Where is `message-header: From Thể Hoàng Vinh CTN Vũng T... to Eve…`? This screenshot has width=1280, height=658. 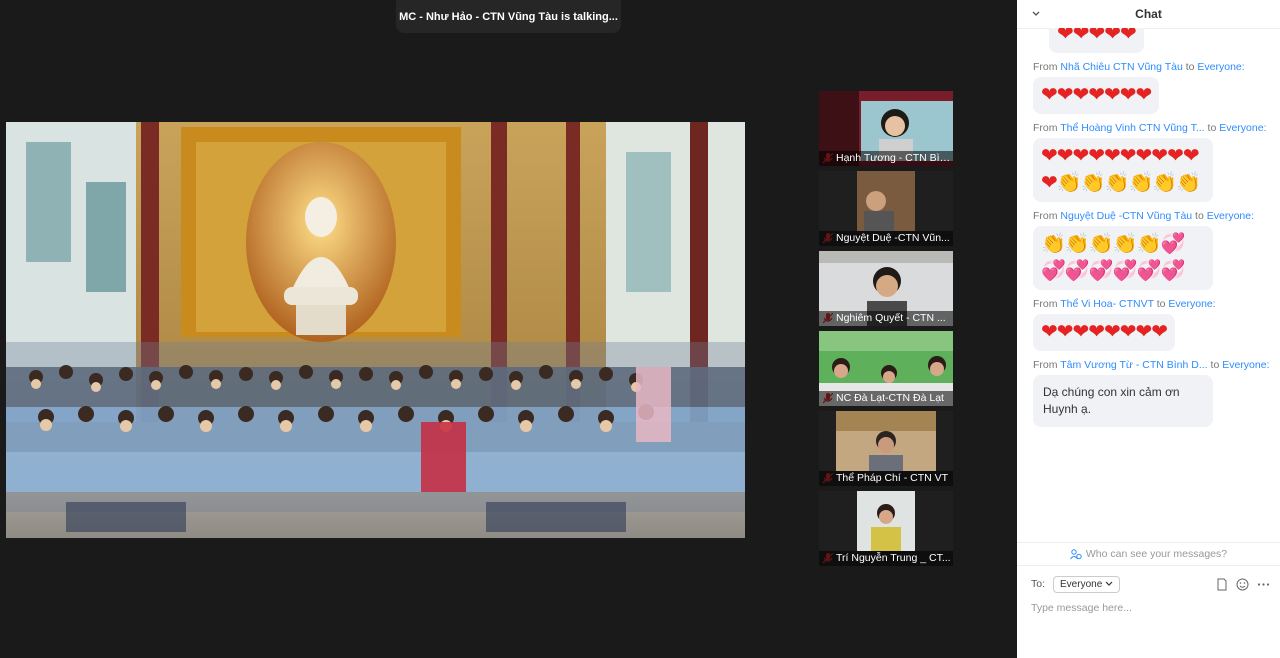
message-header: From Thể Hoàng Vinh CTN Vũng T... to Eve… is located at coordinates (1156, 128).